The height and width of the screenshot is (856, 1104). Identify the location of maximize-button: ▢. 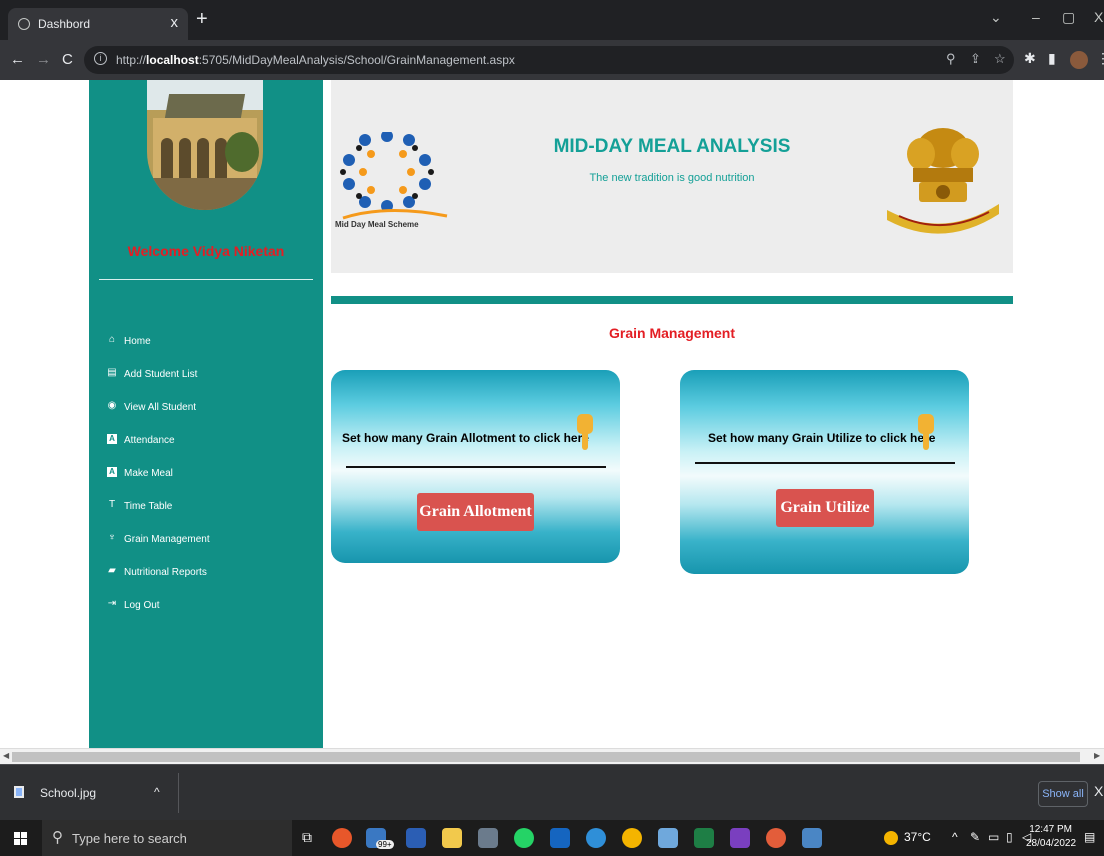
(1068, 17).